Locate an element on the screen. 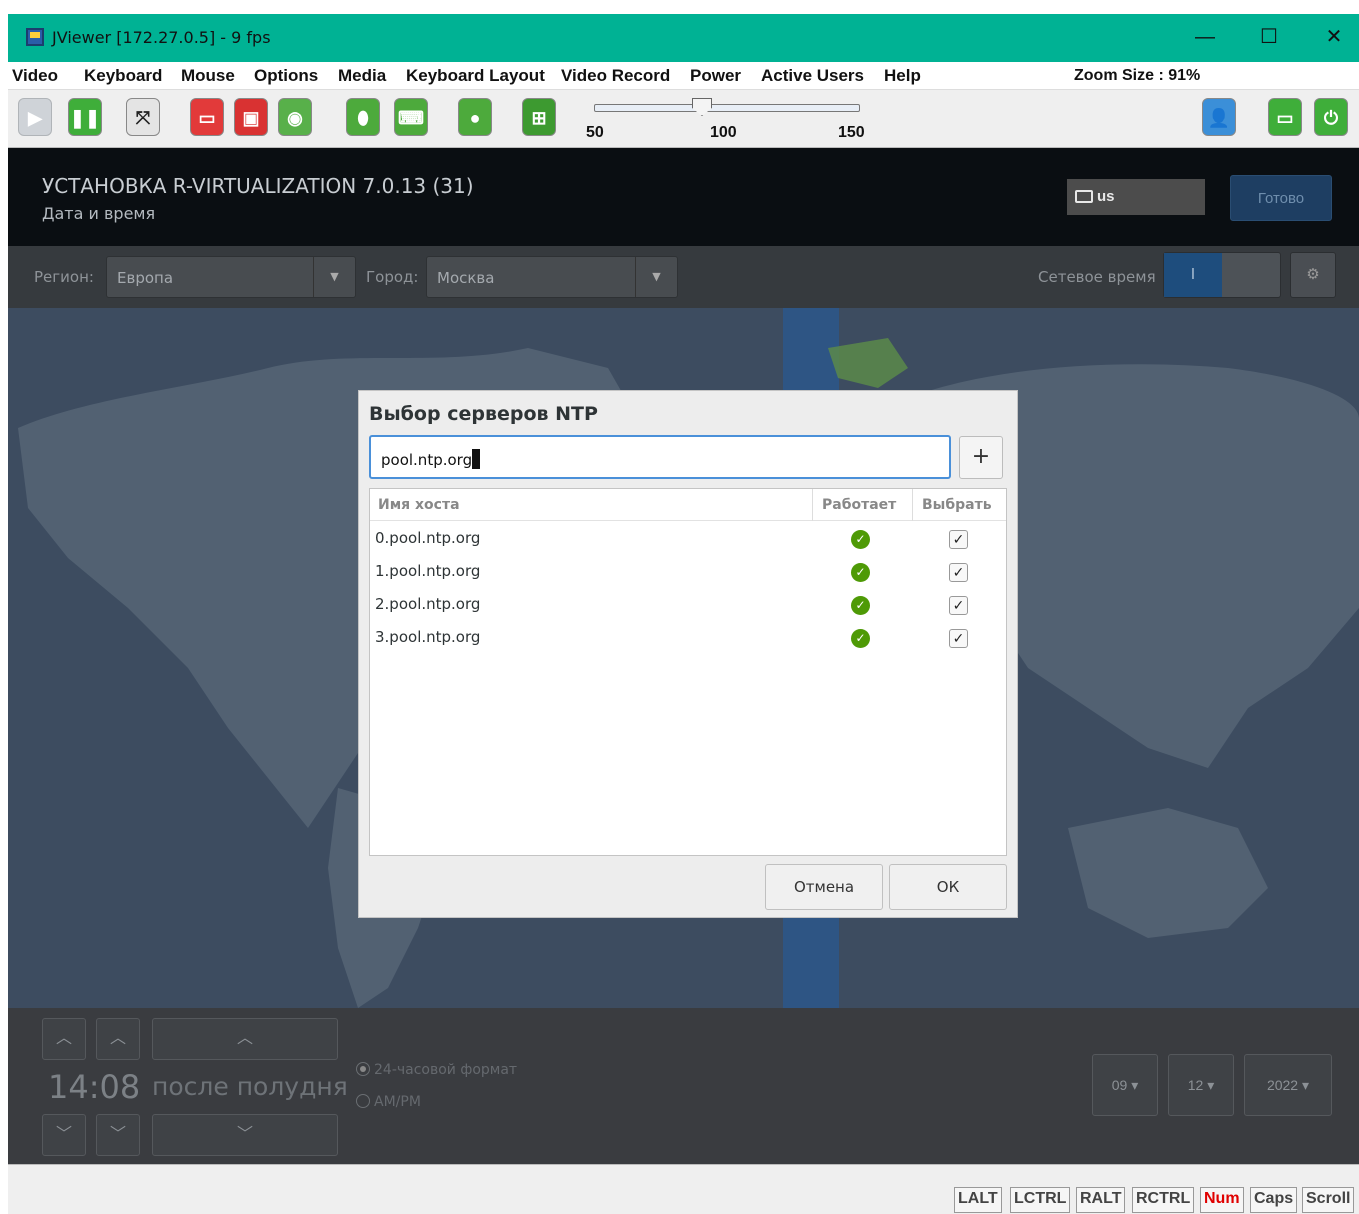 The height and width of the screenshot is (1214, 1359). menu-help: Help is located at coordinates (902, 76).